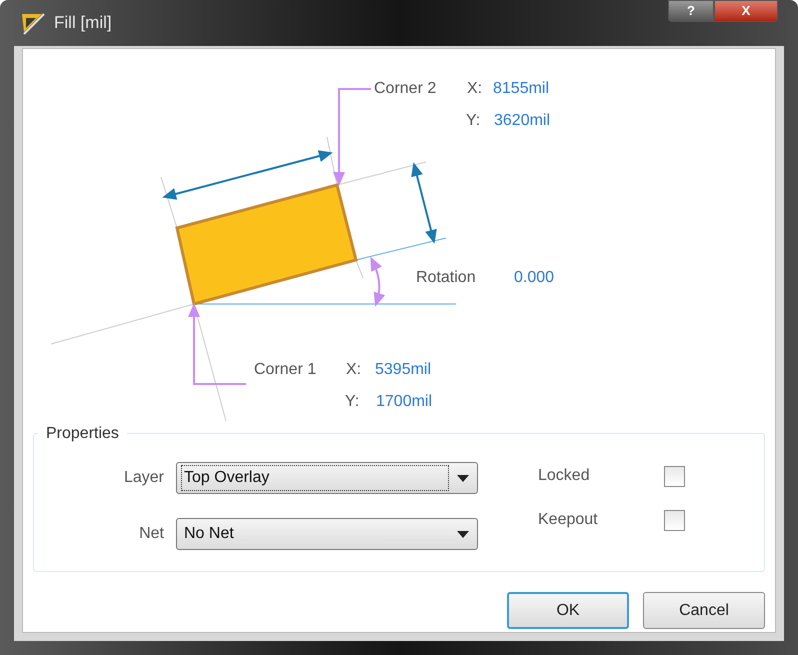  What do you see at coordinates (564, 476) in the screenshot?
I see `checkbox-label: Locked` at bounding box center [564, 476].